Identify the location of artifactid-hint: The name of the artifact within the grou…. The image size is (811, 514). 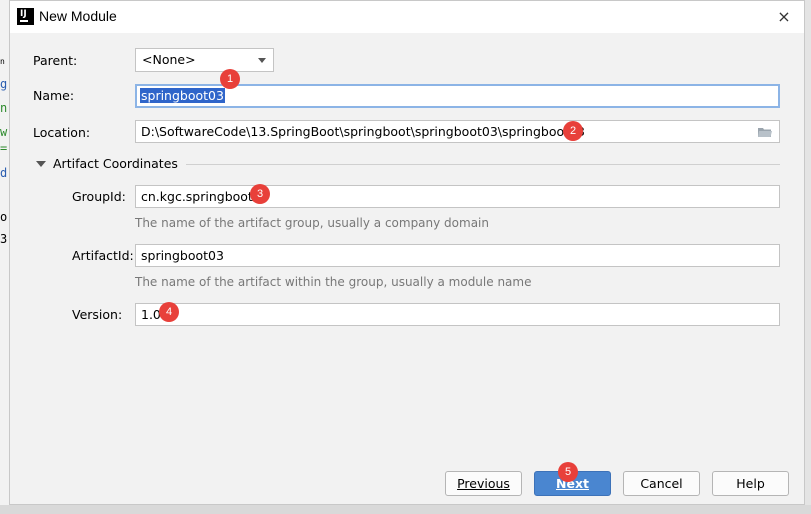
(333, 282).